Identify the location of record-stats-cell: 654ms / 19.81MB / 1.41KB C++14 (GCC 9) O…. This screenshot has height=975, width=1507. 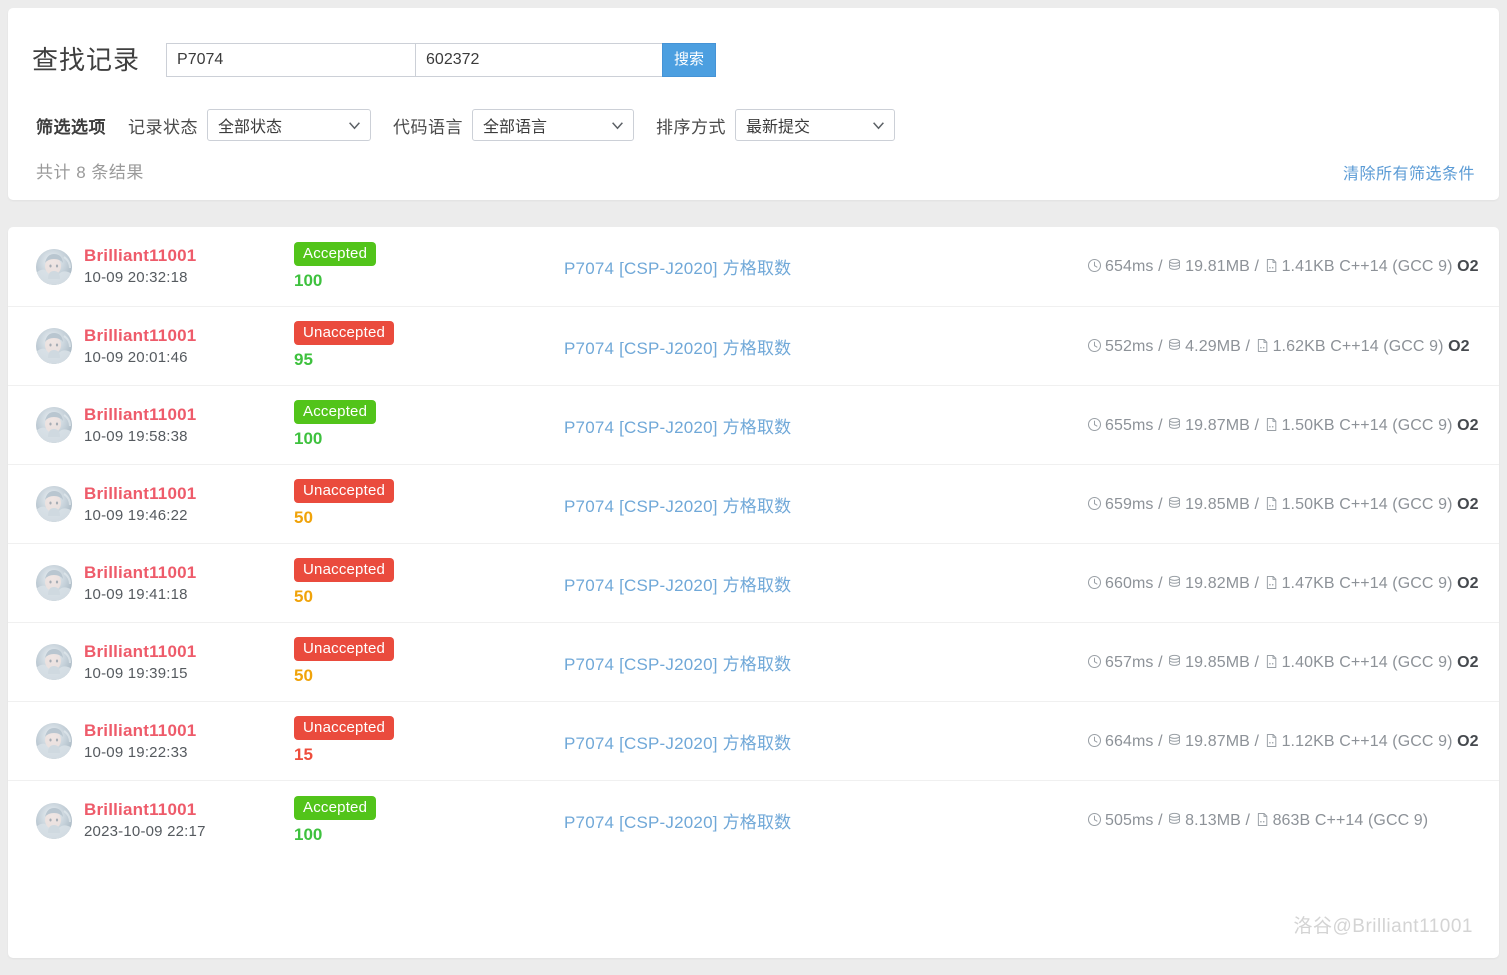
(1283, 266).